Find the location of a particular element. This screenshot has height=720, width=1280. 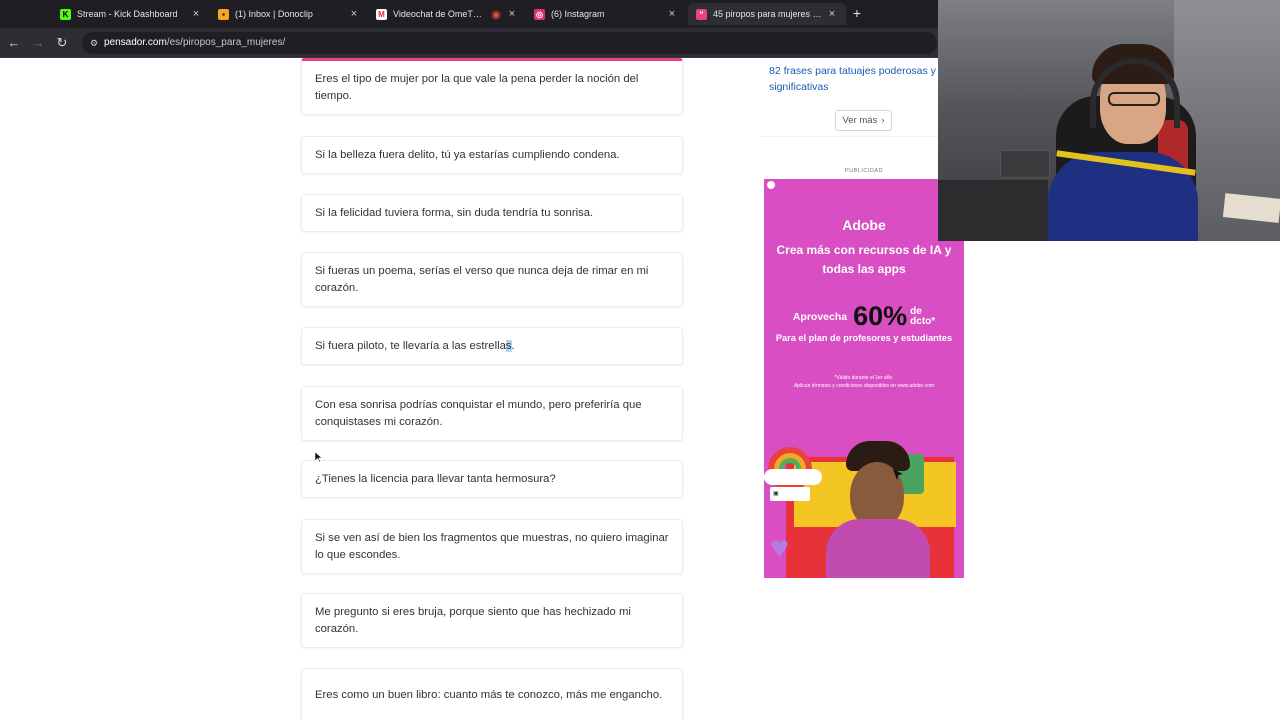

back-arrow-icon: ← is located at coordinates (14, 43).